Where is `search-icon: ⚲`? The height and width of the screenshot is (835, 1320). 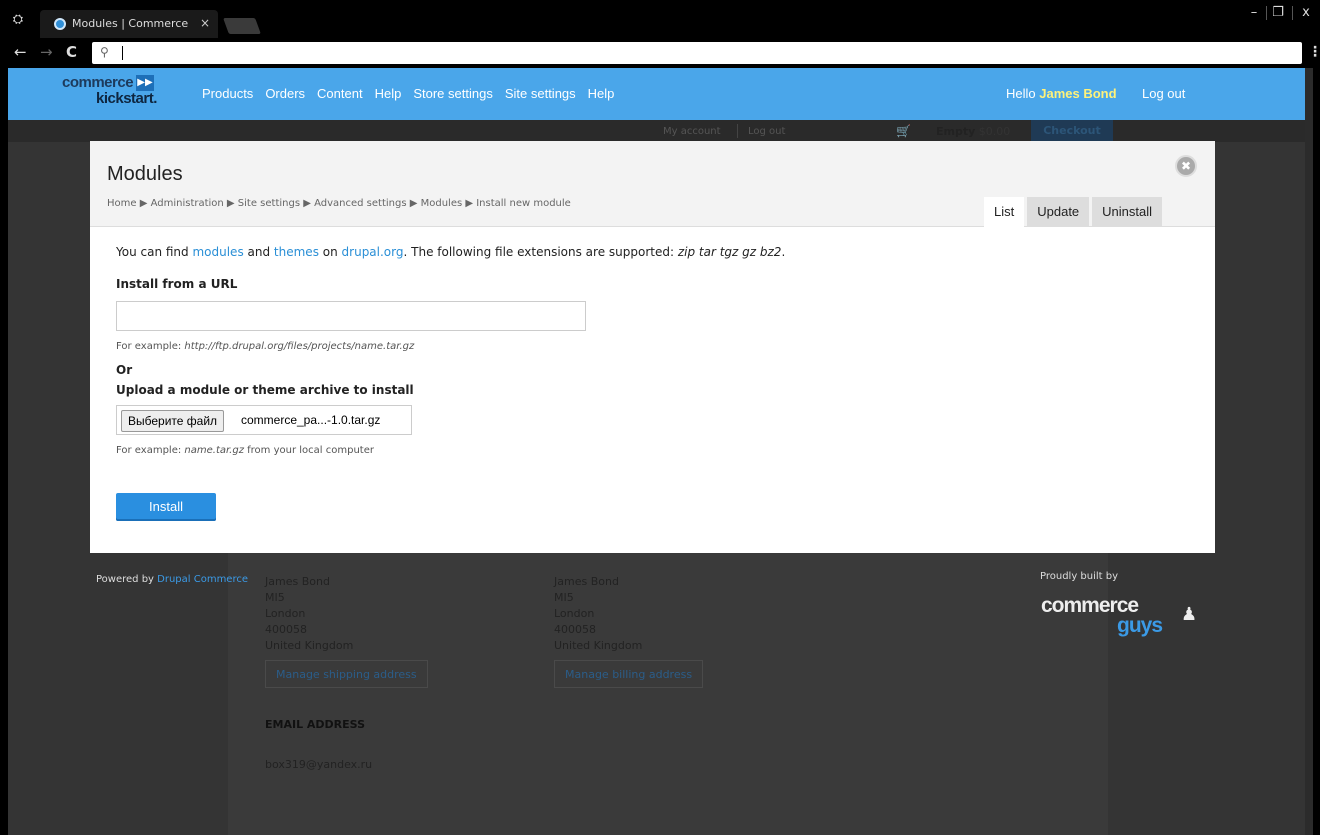 search-icon: ⚲ is located at coordinates (104, 52).